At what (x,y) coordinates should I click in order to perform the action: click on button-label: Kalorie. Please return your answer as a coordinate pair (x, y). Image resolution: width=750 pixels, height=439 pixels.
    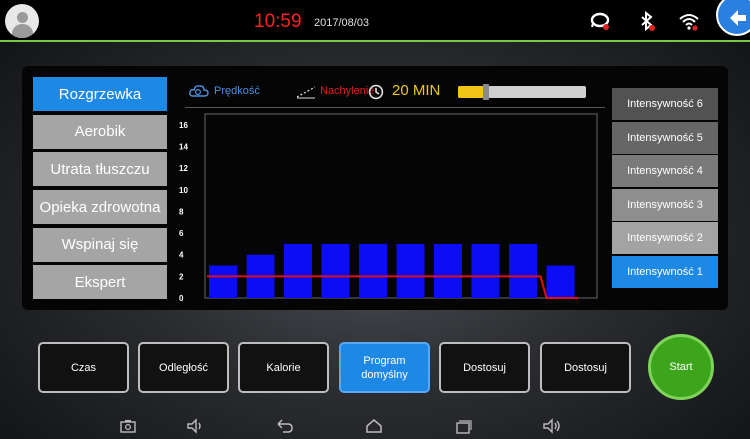
    Looking at the image, I should click on (283, 367).